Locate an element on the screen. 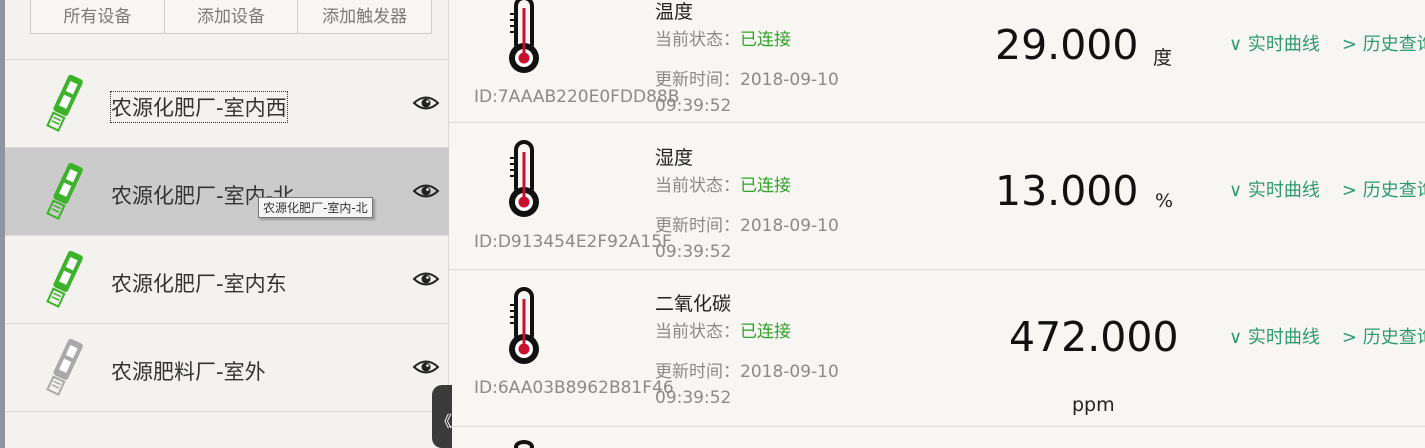 The width and height of the screenshot is (1425, 448). gray-device-icon is located at coordinates (64, 367).